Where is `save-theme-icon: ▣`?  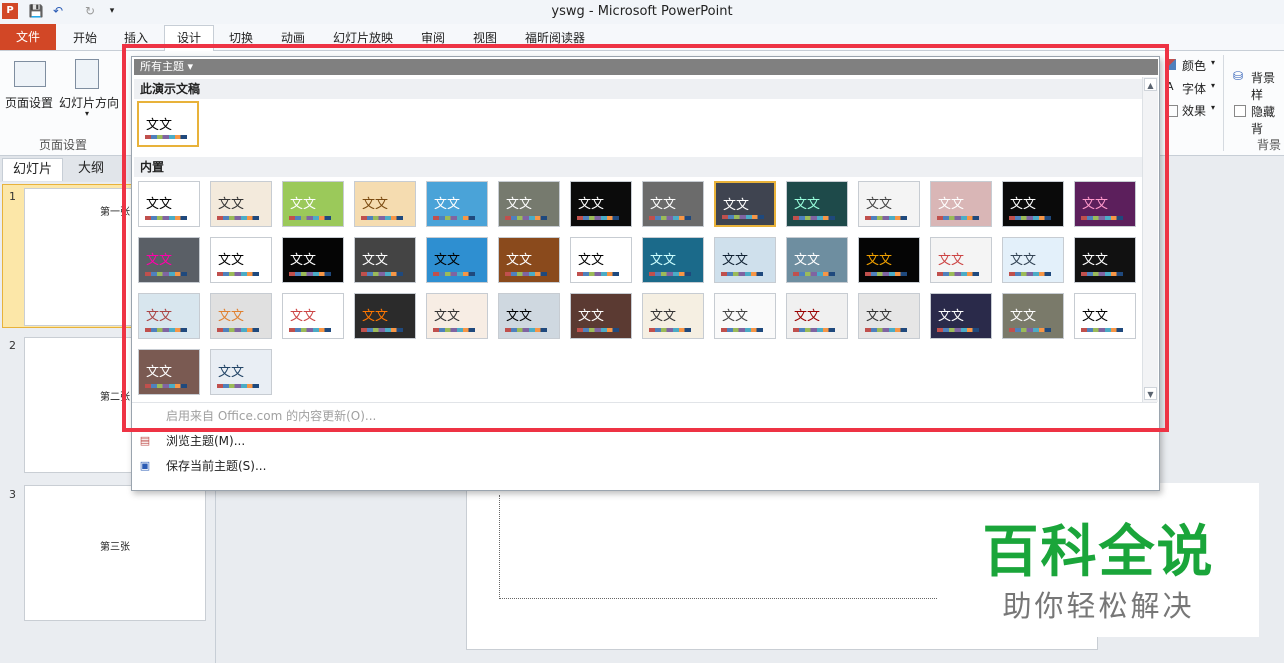 save-theme-icon: ▣ is located at coordinates (145, 465).